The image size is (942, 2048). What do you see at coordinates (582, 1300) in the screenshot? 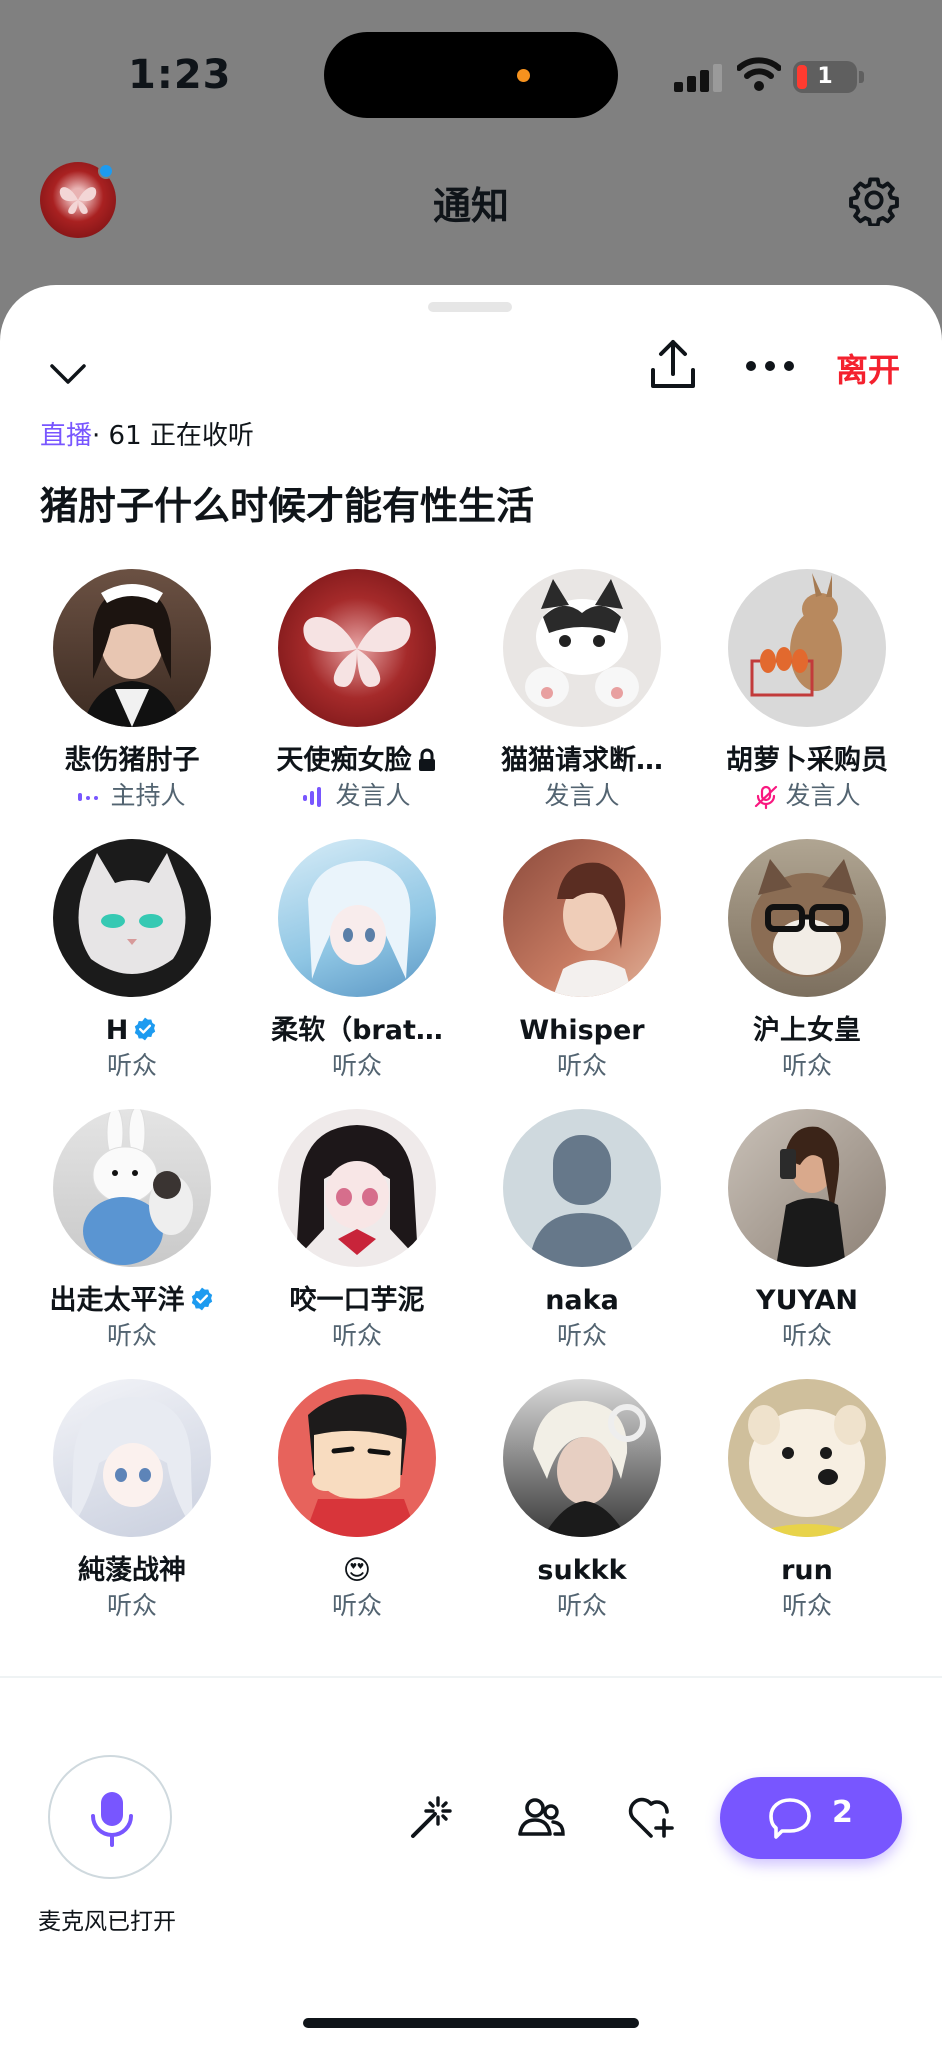
I see `participant-name: naka` at bounding box center [582, 1300].